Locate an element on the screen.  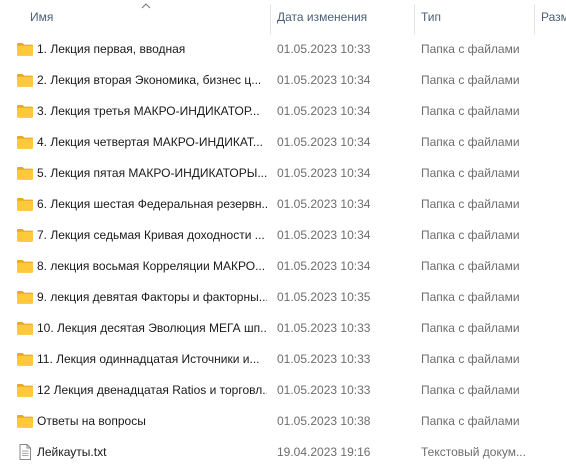
file-name: Лейкауты.txt is located at coordinates (152, 452).